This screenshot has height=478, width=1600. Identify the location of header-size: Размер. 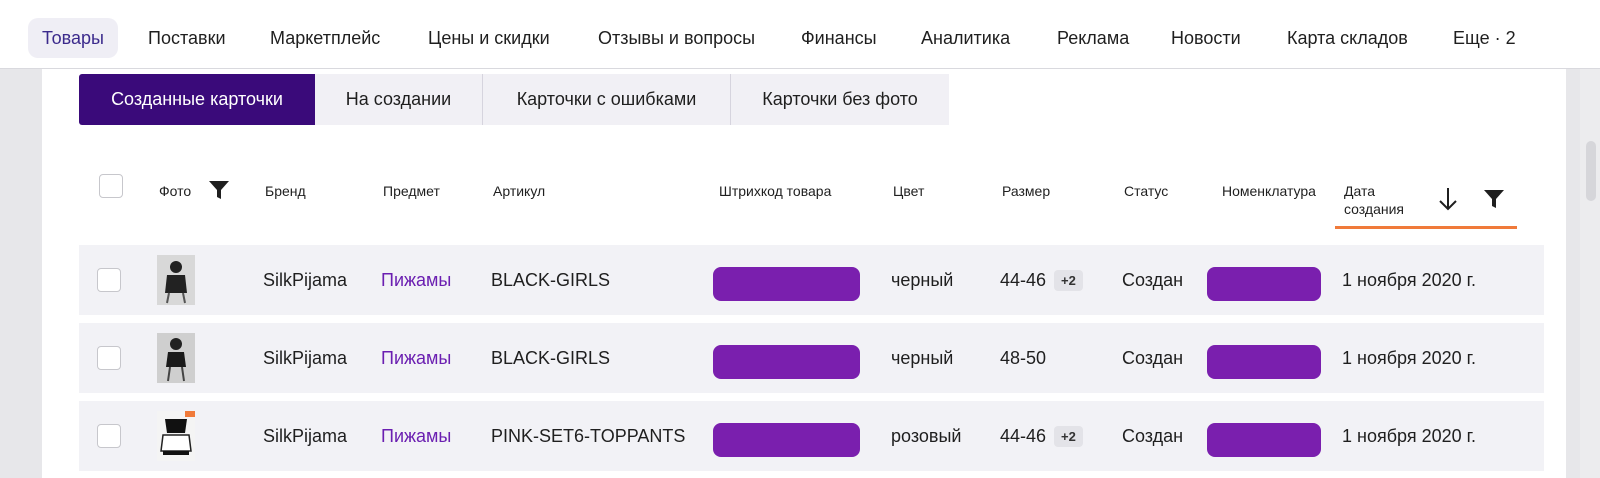
(1026, 191).